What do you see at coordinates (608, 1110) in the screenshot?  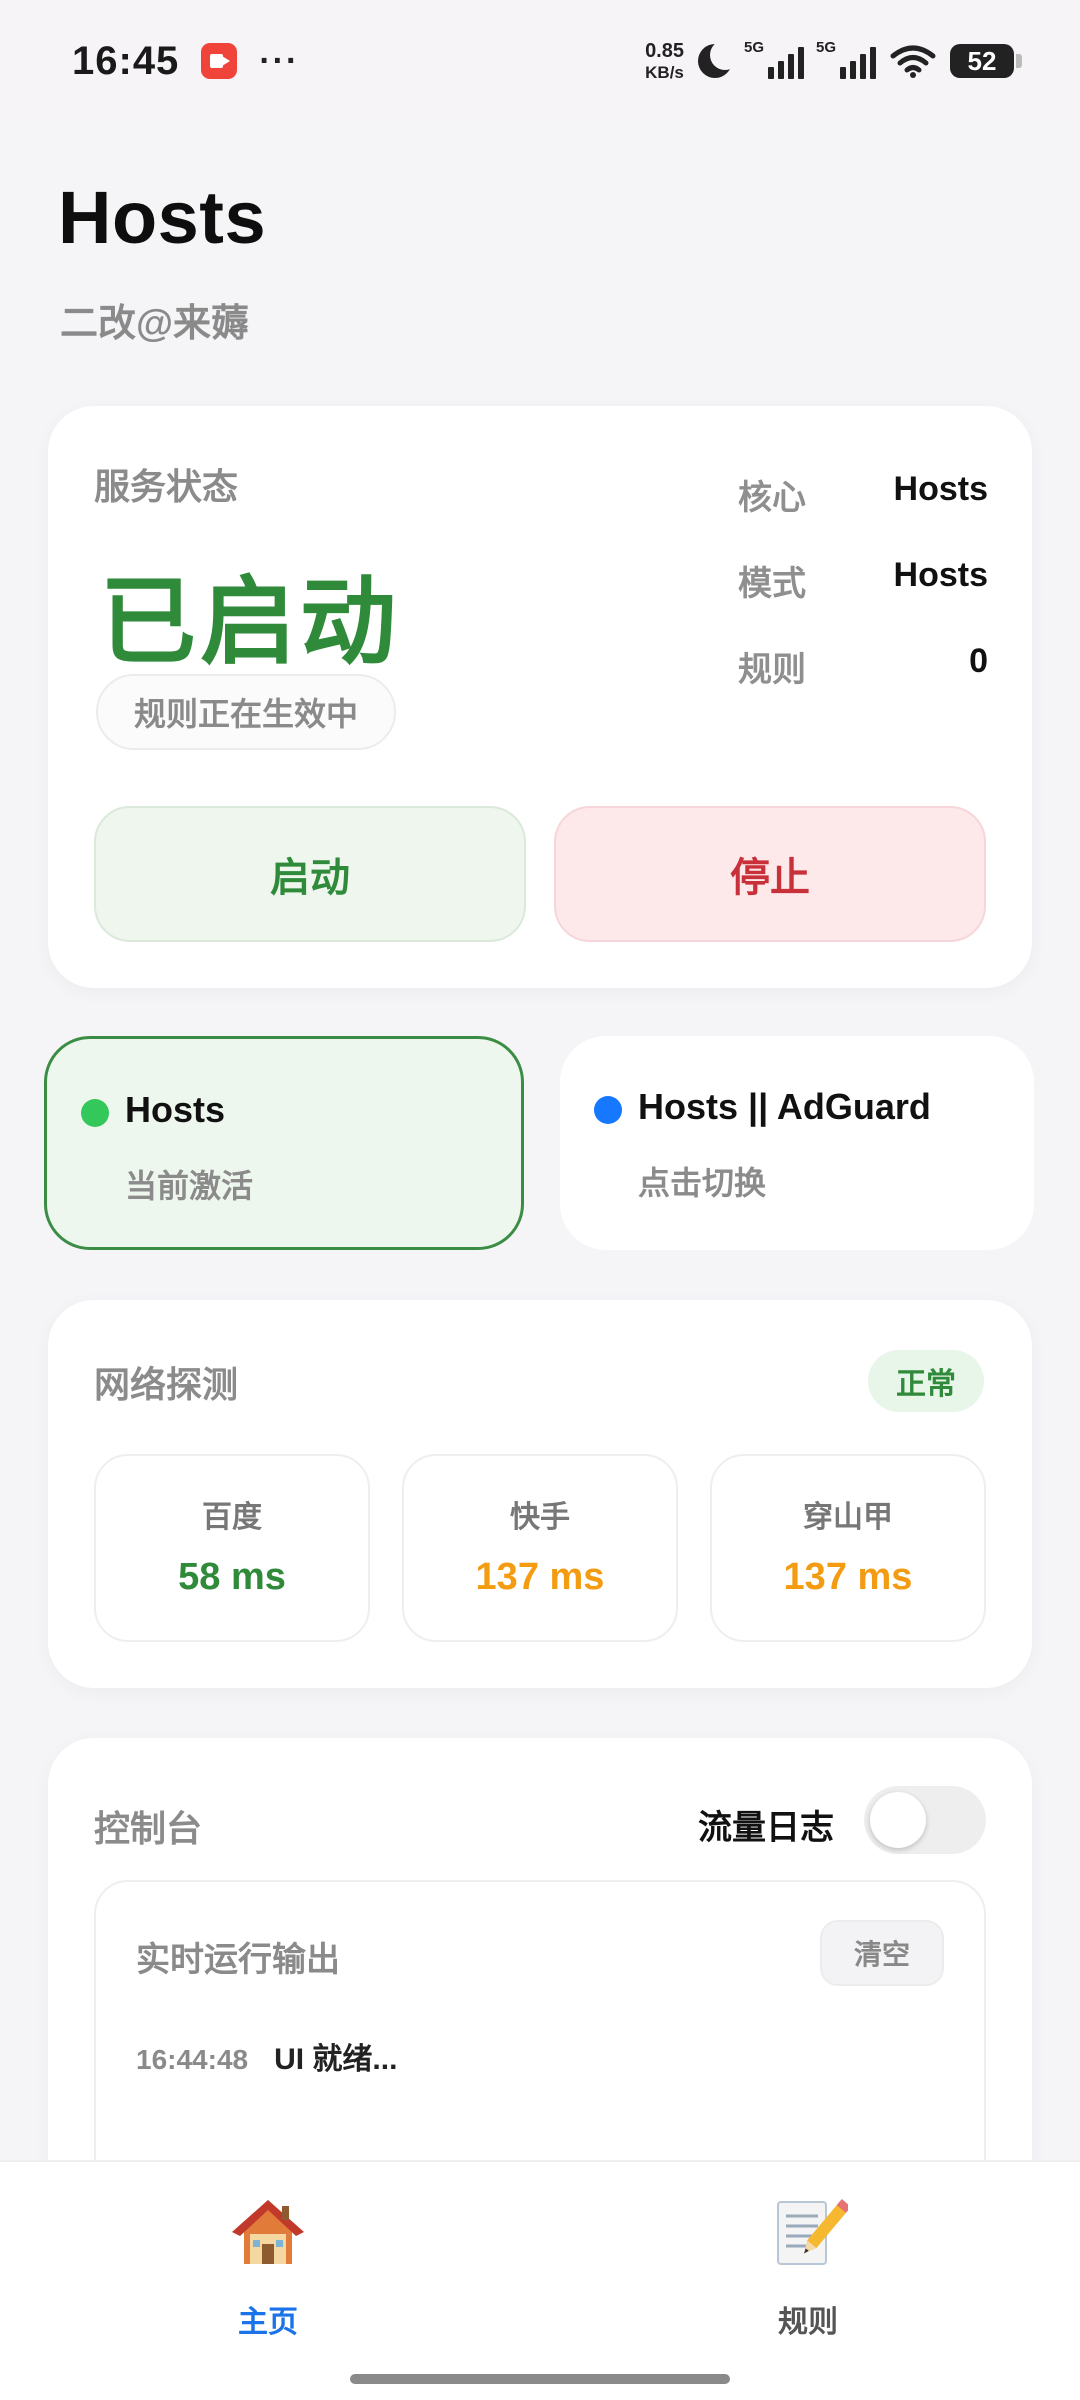 I see `profile-dot-icon` at bounding box center [608, 1110].